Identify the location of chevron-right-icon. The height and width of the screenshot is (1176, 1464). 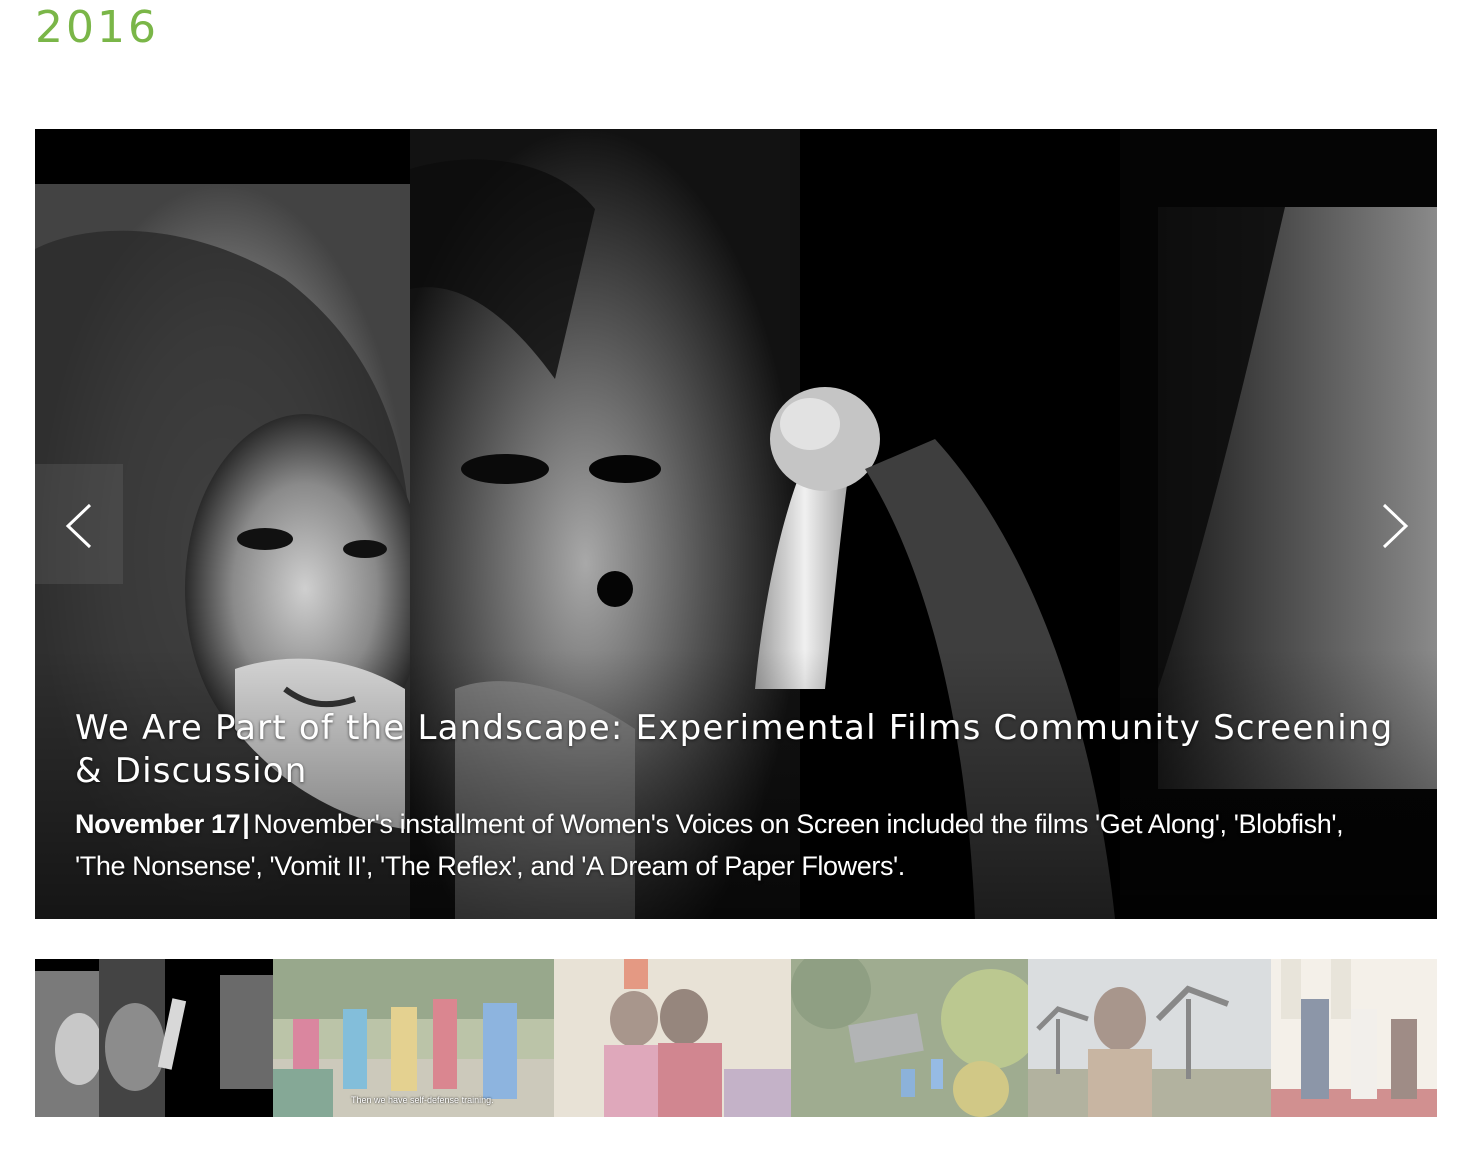
(1395, 526).